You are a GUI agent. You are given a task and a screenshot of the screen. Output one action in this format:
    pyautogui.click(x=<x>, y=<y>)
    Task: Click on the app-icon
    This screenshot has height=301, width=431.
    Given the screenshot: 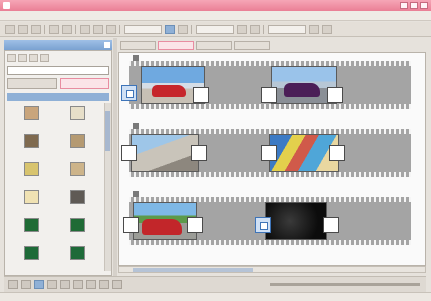 What is the action you would take?
    pyautogui.click(x=6, y=5)
    